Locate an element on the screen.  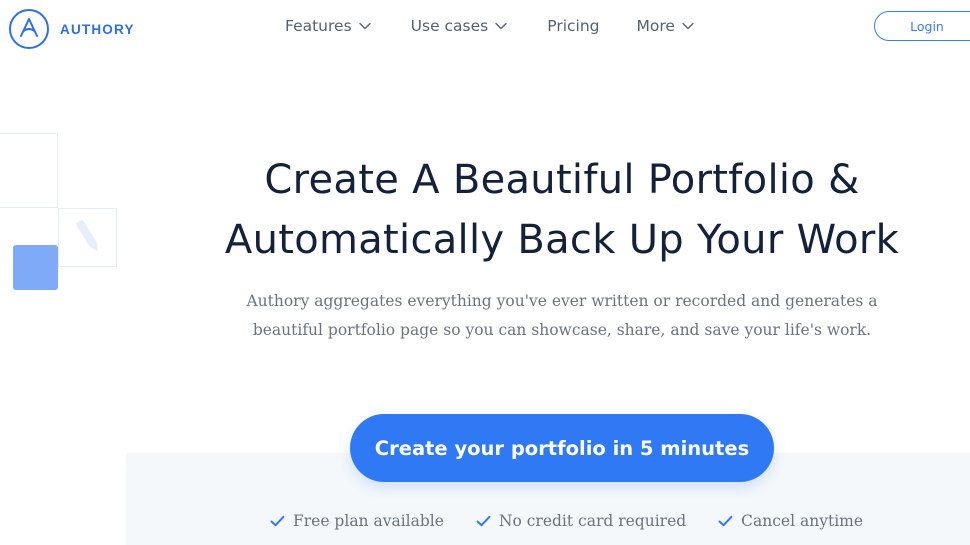
hero-title-line: Automatically Back Up Your Work is located at coordinates (562, 240).